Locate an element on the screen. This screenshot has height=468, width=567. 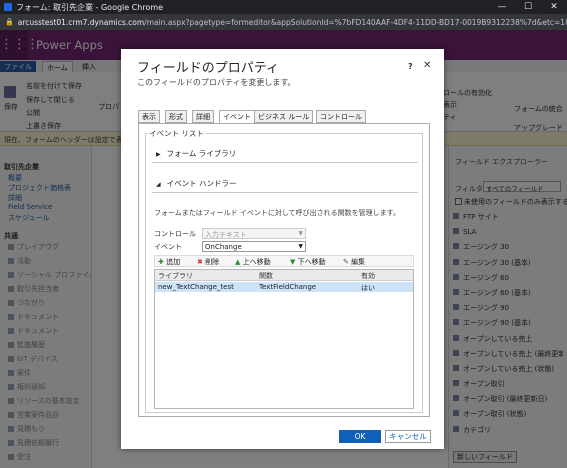
move-up-button: ▲ 上へ移動 is located at coordinates (253, 262).